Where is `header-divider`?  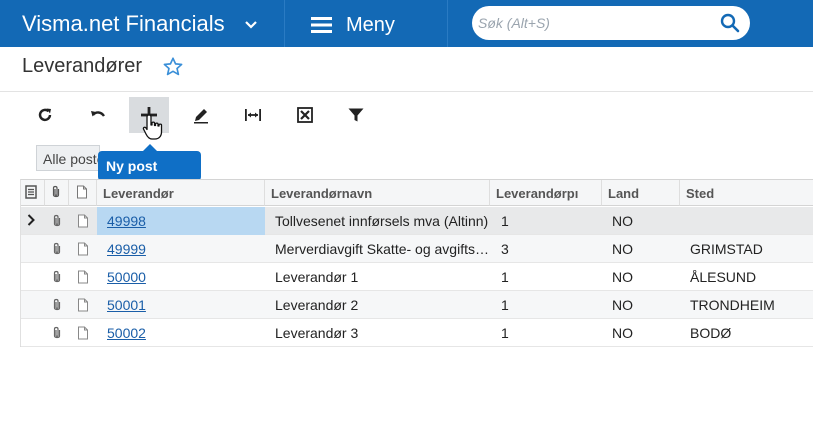
header-divider is located at coordinates (406, 91).